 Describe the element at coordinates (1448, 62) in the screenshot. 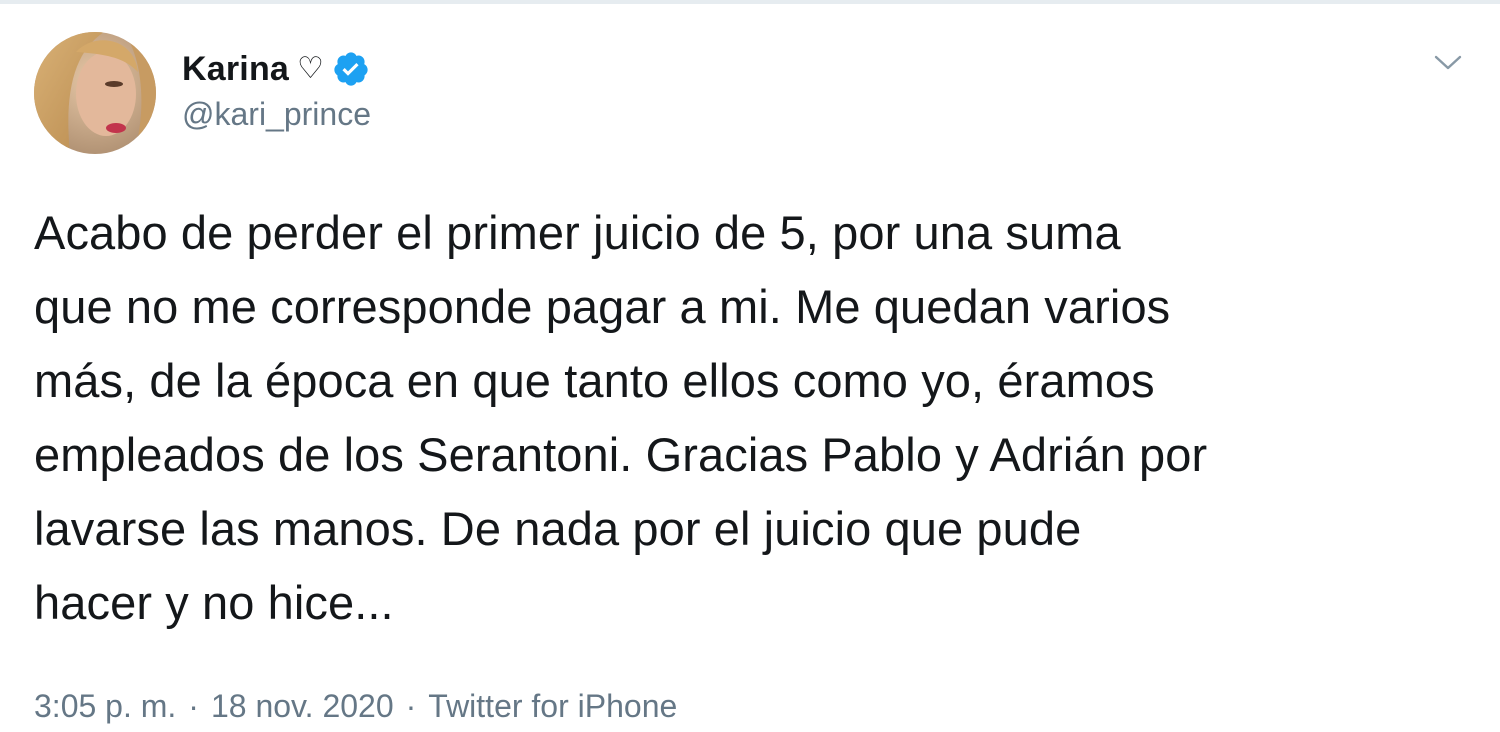

I see `chevron-down-icon` at that location.